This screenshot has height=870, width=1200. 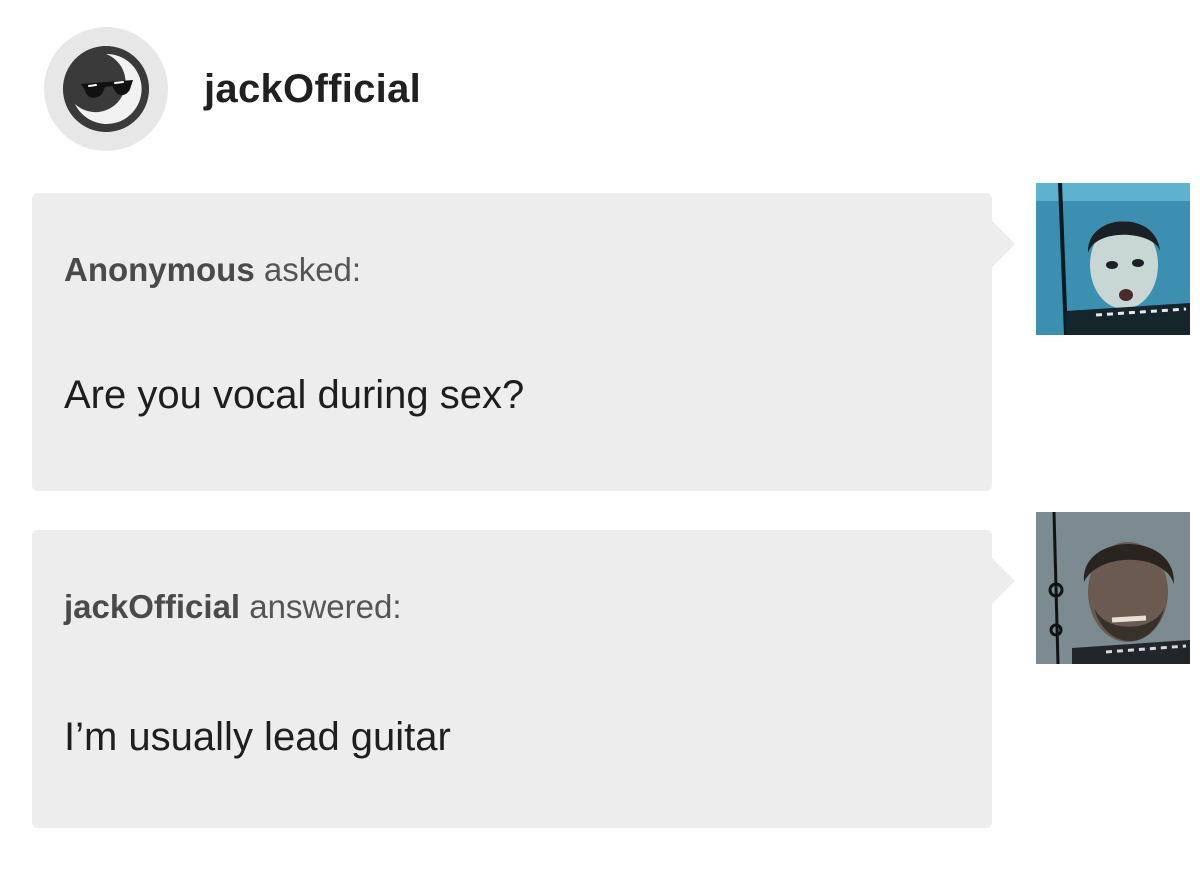 What do you see at coordinates (312, 269) in the screenshot?
I see `asked-label: asked:` at bounding box center [312, 269].